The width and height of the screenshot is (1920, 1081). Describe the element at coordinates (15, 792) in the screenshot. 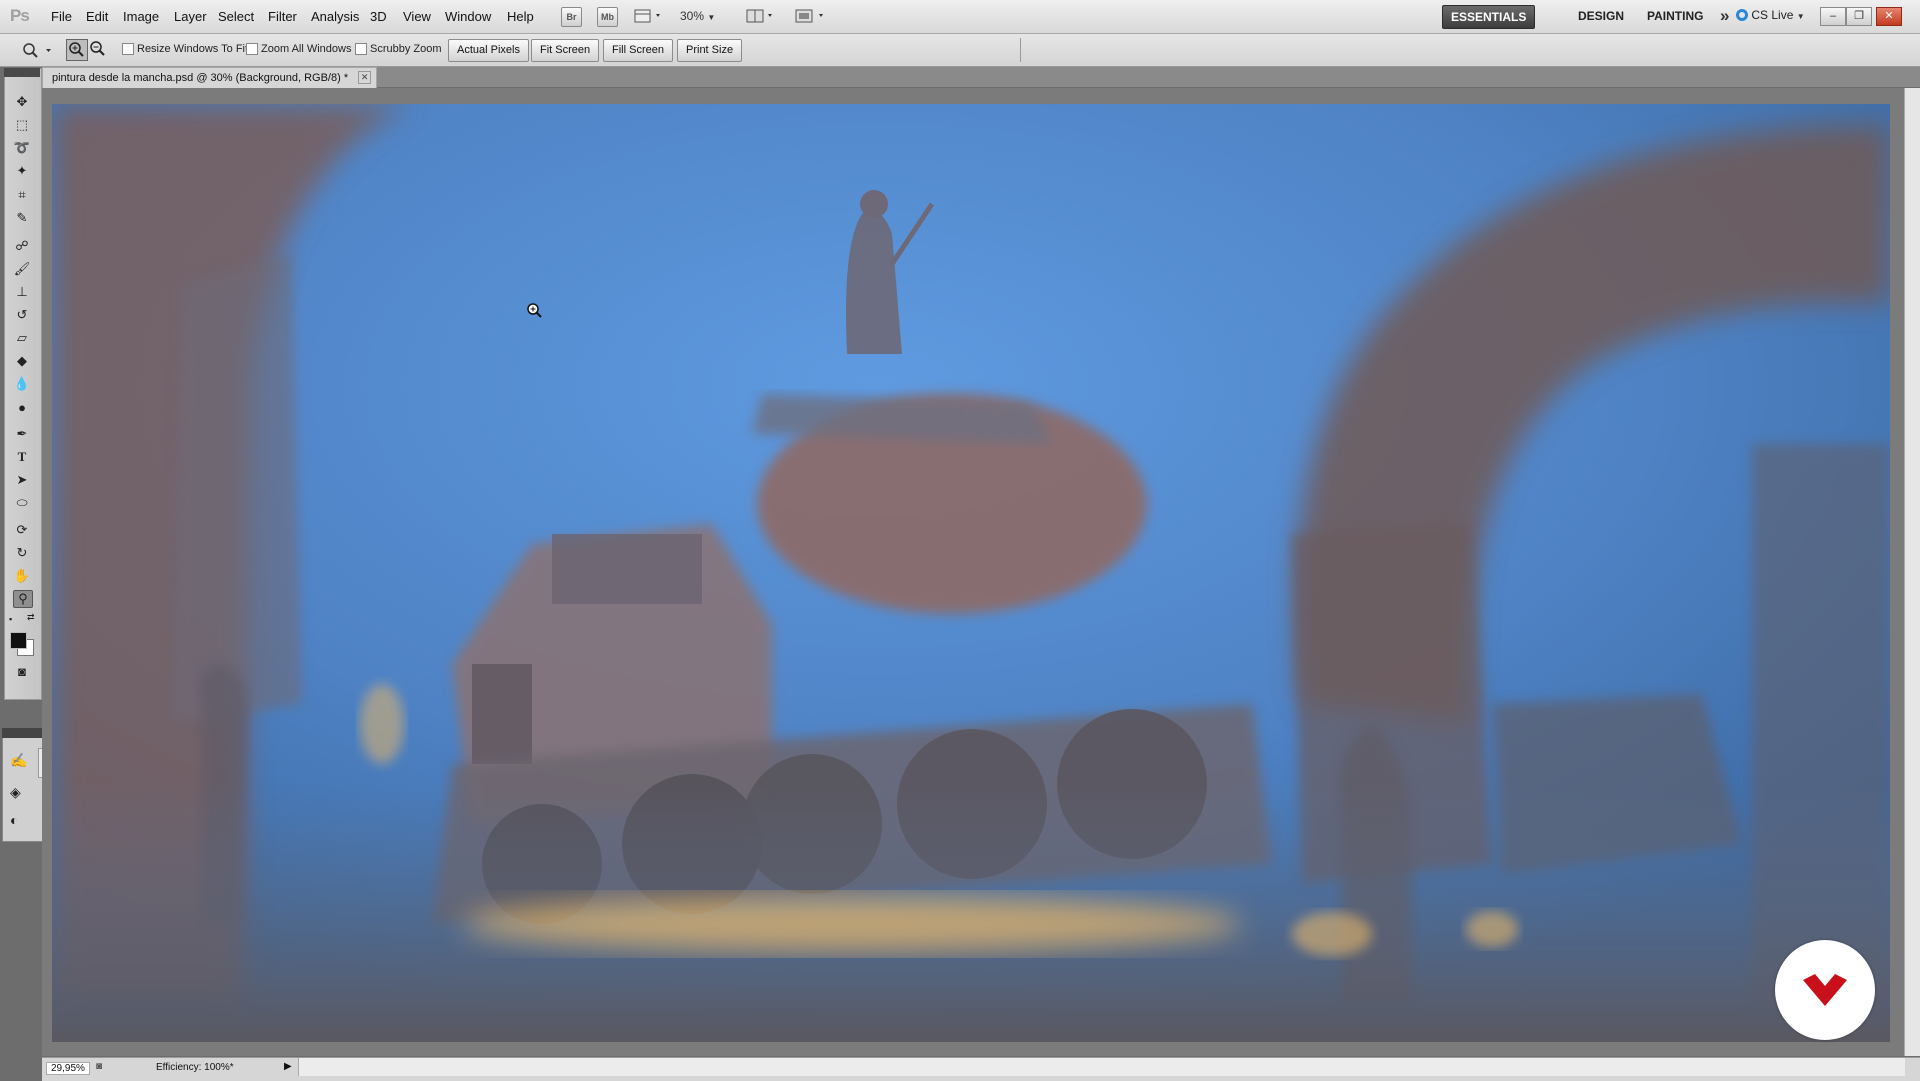

I see `layers-icon: ◈` at that location.